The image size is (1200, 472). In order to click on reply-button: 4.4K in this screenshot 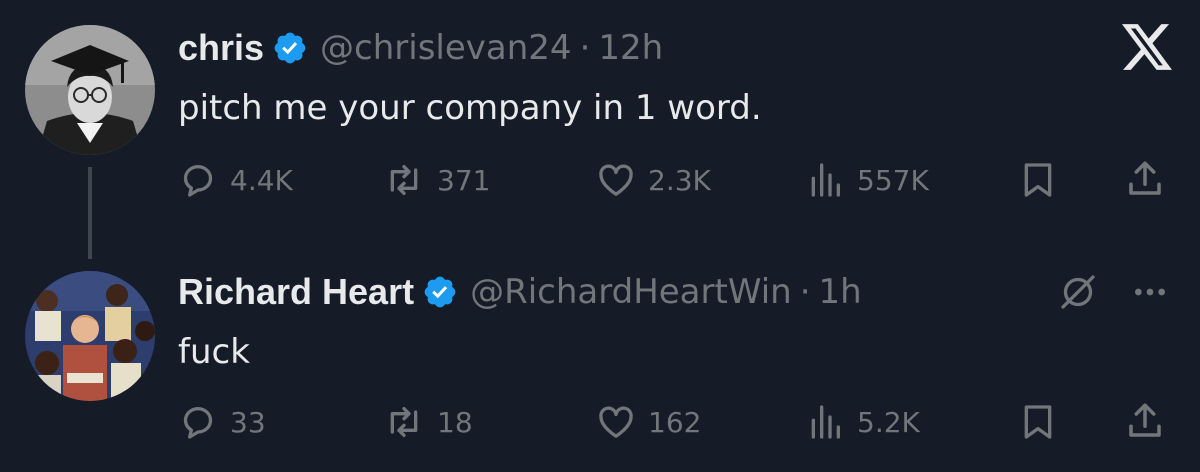, I will do `click(235, 180)`.